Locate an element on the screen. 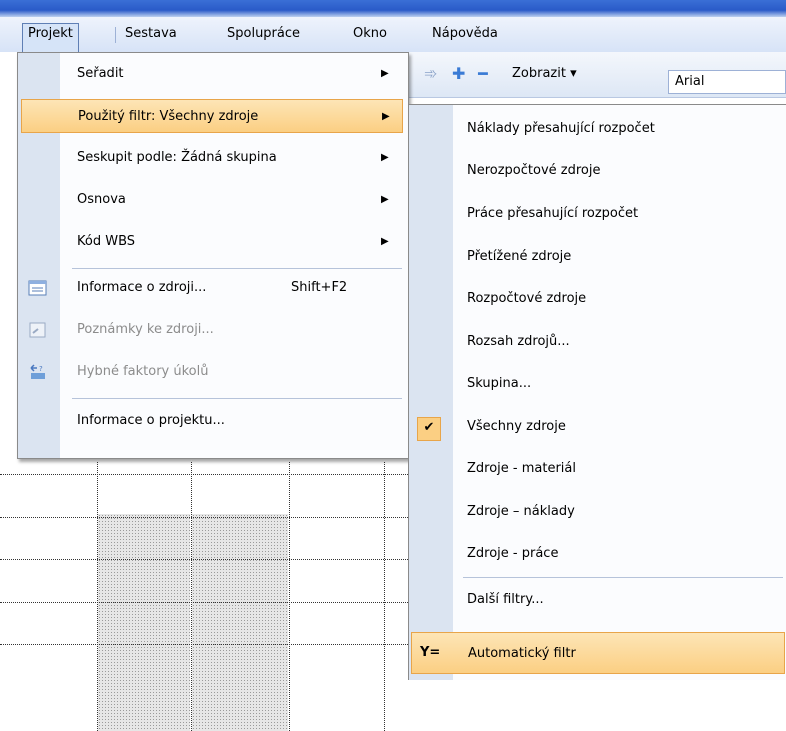  filter-prace-presahujici: Práce přesahující rozpočet is located at coordinates (598, 214).